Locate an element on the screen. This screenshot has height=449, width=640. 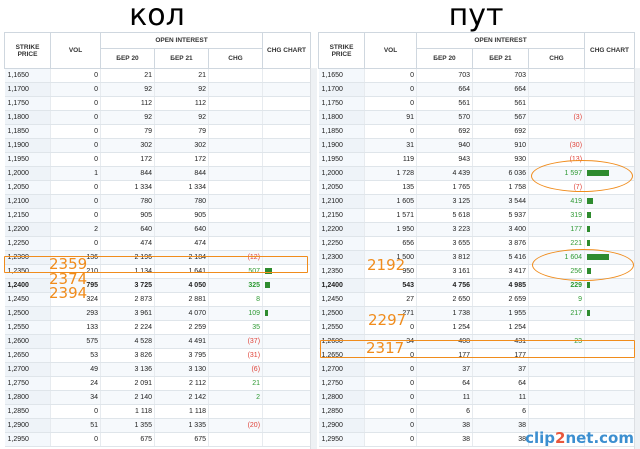
calls-scrollbar is located at coordinates (313, 258).